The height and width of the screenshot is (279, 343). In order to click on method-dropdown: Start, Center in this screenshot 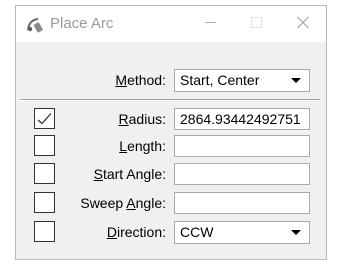, I will do `click(242, 80)`.